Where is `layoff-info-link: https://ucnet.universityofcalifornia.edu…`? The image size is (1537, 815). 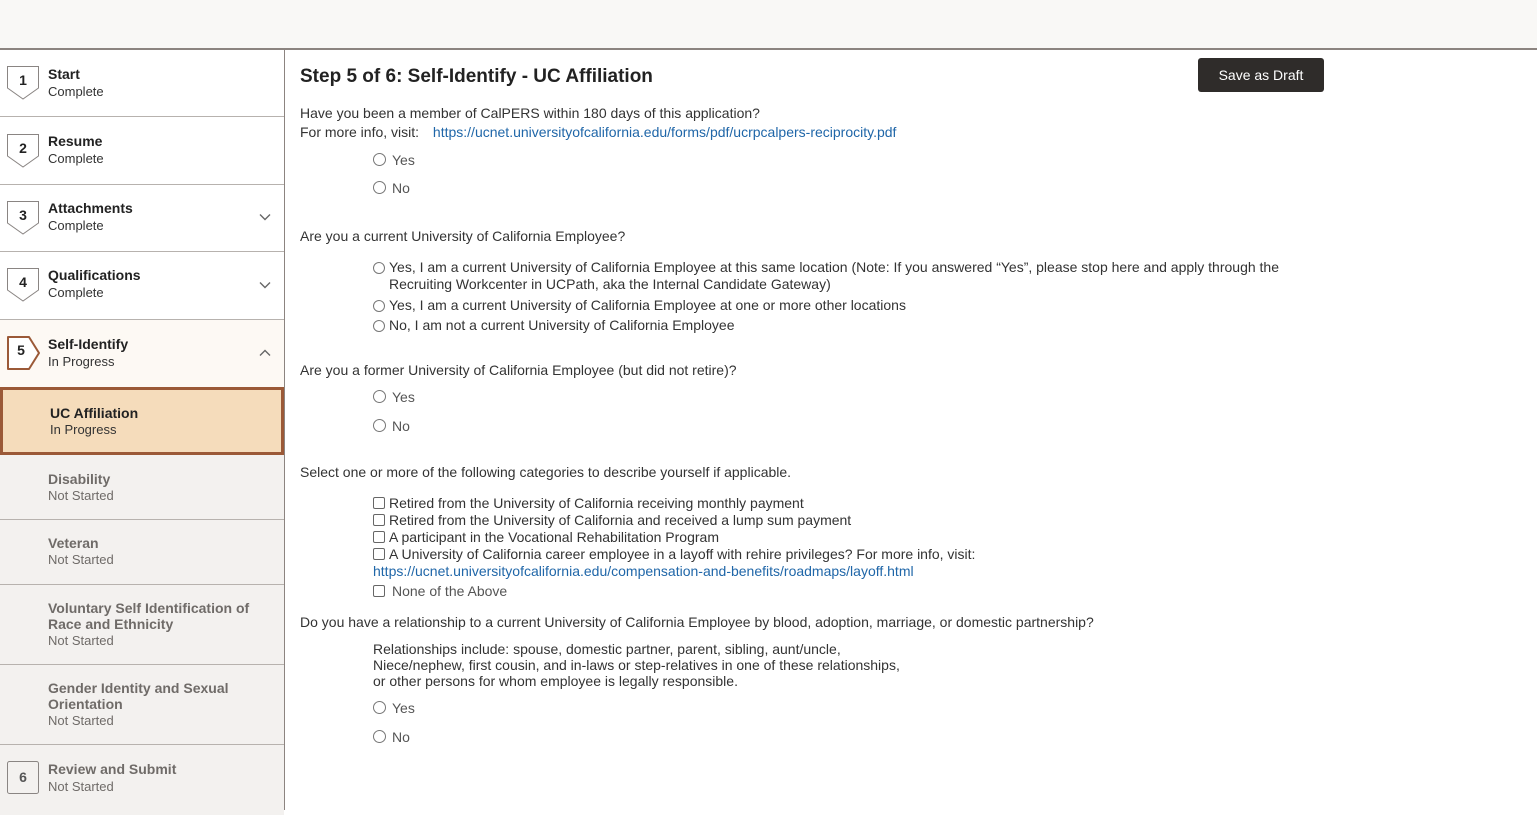 layoff-info-link: https://ucnet.universityofcalifornia.edu… is located at coordinates (643, 571).